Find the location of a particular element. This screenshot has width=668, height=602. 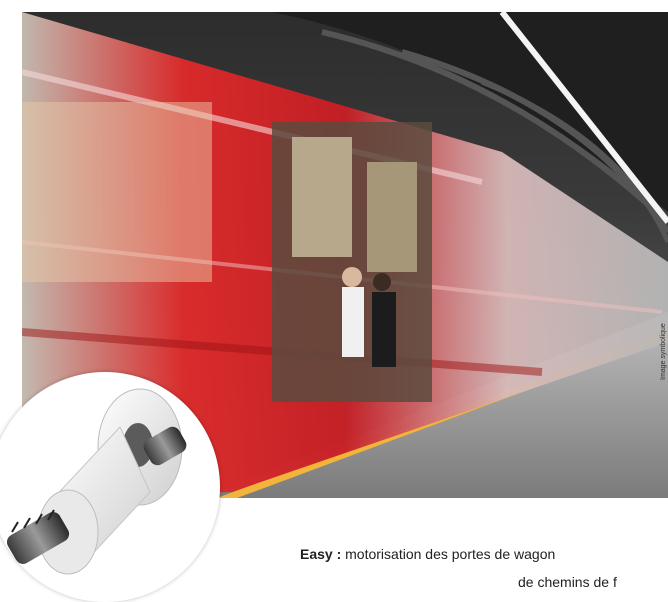

bearing-product-image is located at coordinates (110, 487).